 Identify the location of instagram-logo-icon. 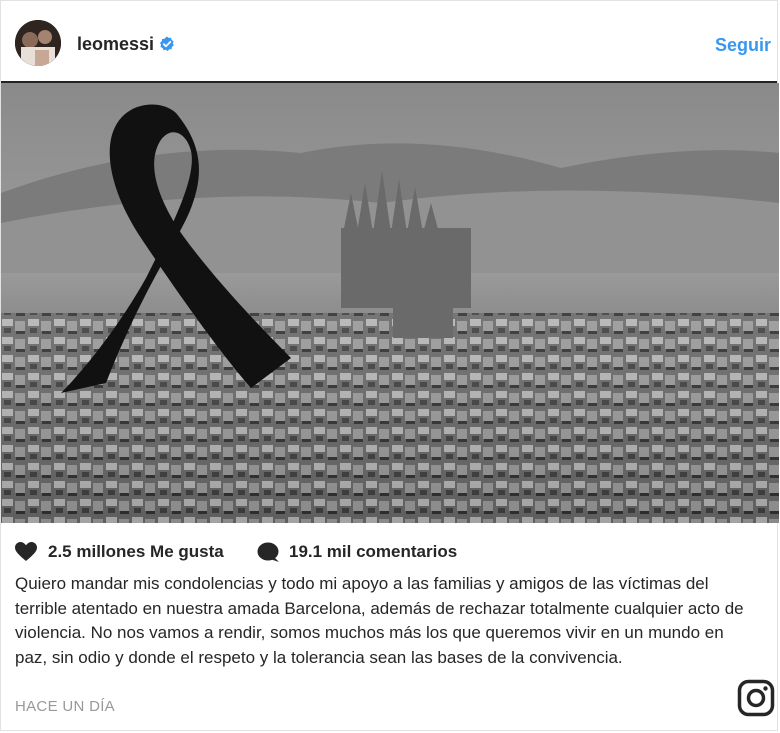
(756, 698).